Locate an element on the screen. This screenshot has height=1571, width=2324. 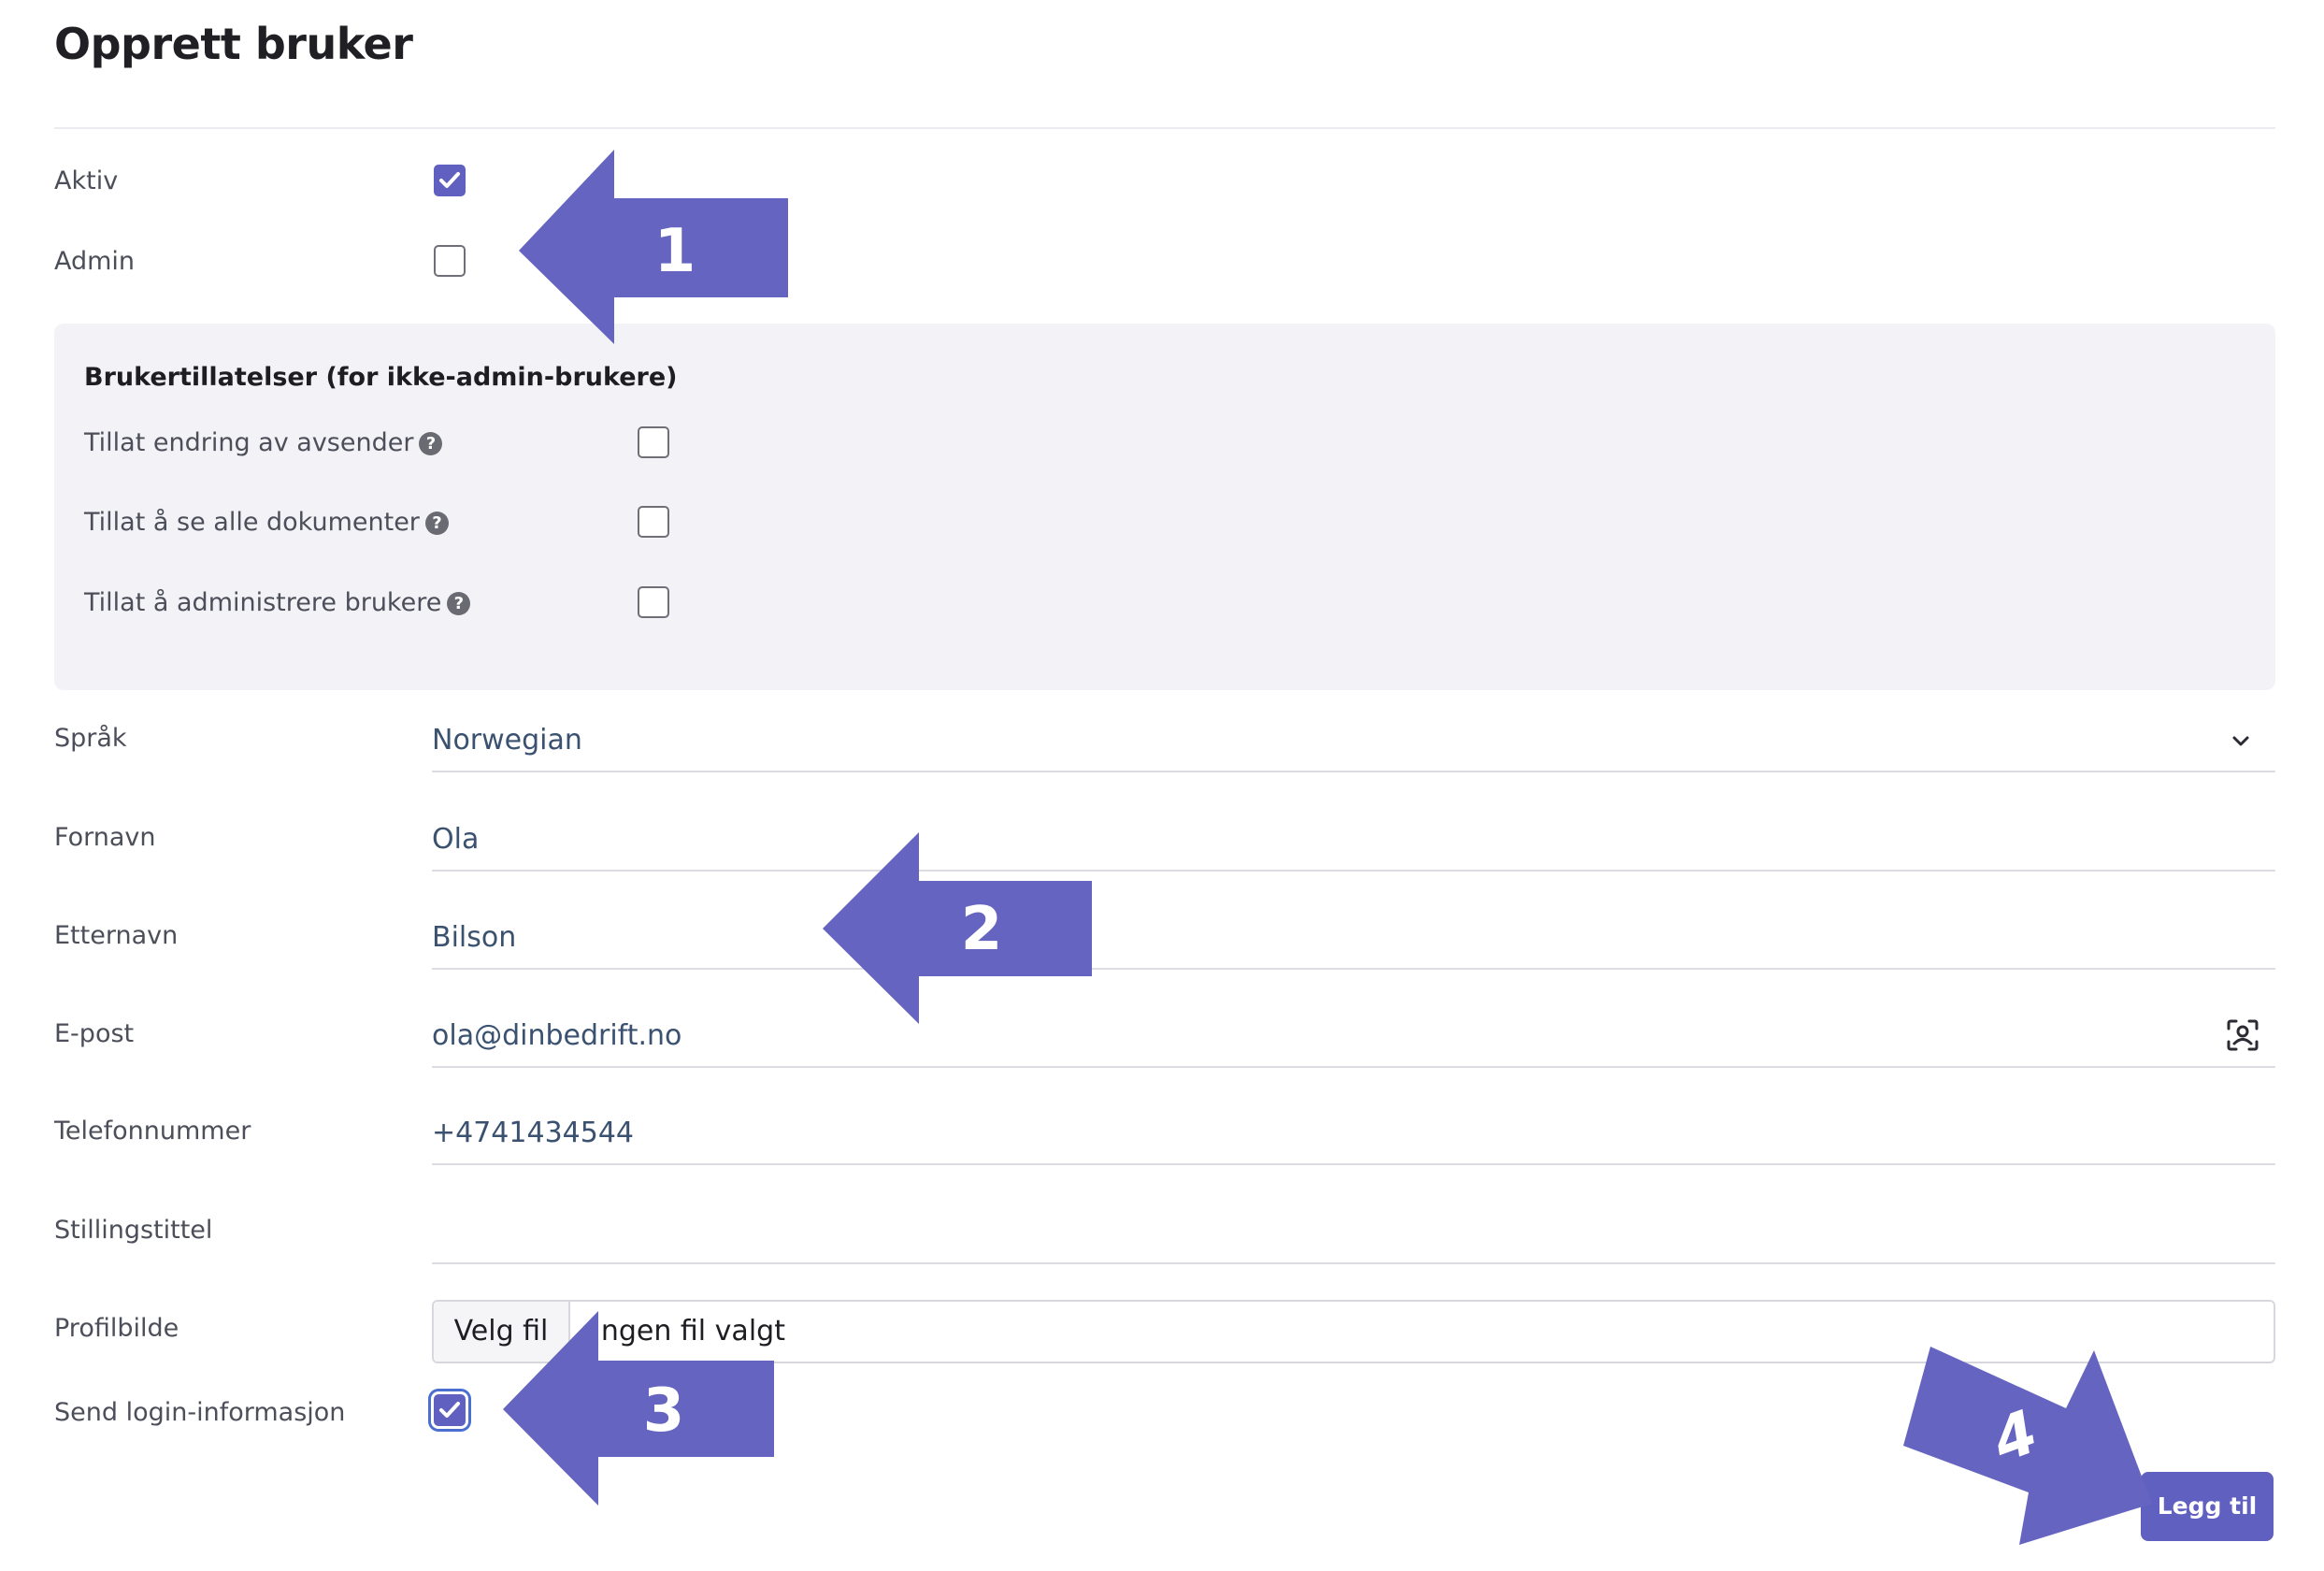
callout-number-2: 2 is located at coordinates (982, 929).